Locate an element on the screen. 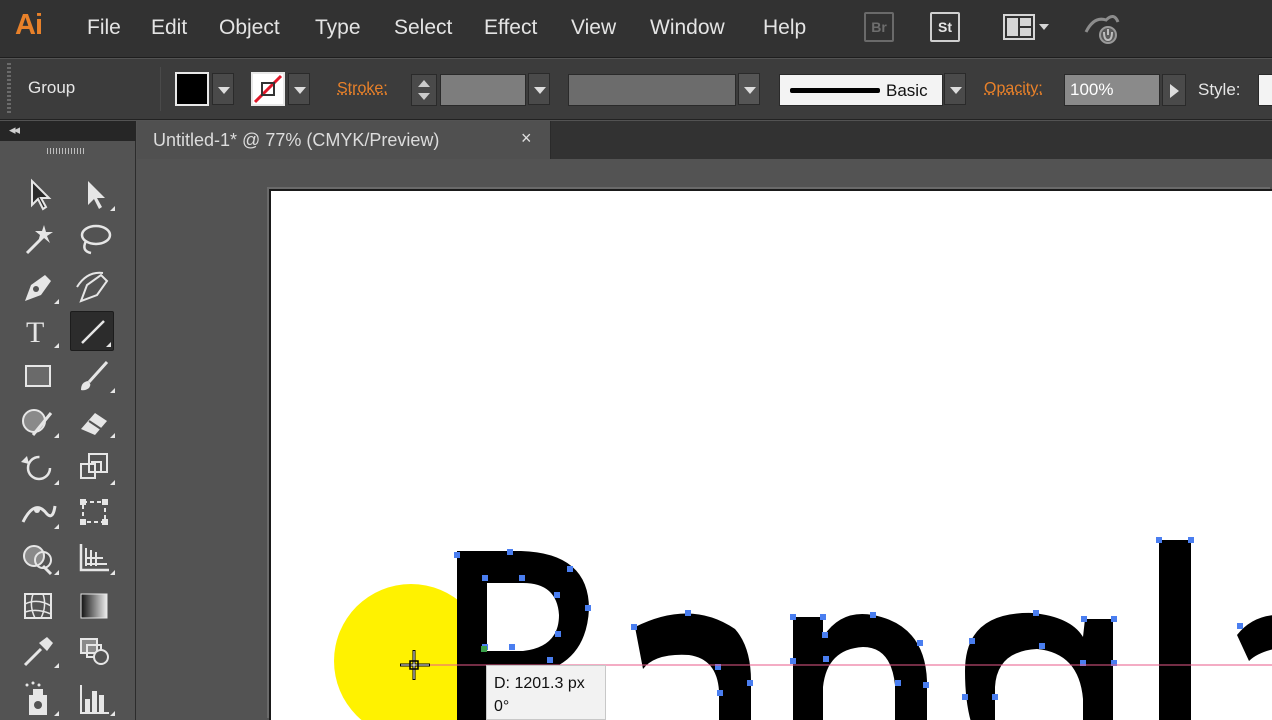 The height and width of the screenshot is (720, 1272). svg-text: T is located at coordinates (35, 332).